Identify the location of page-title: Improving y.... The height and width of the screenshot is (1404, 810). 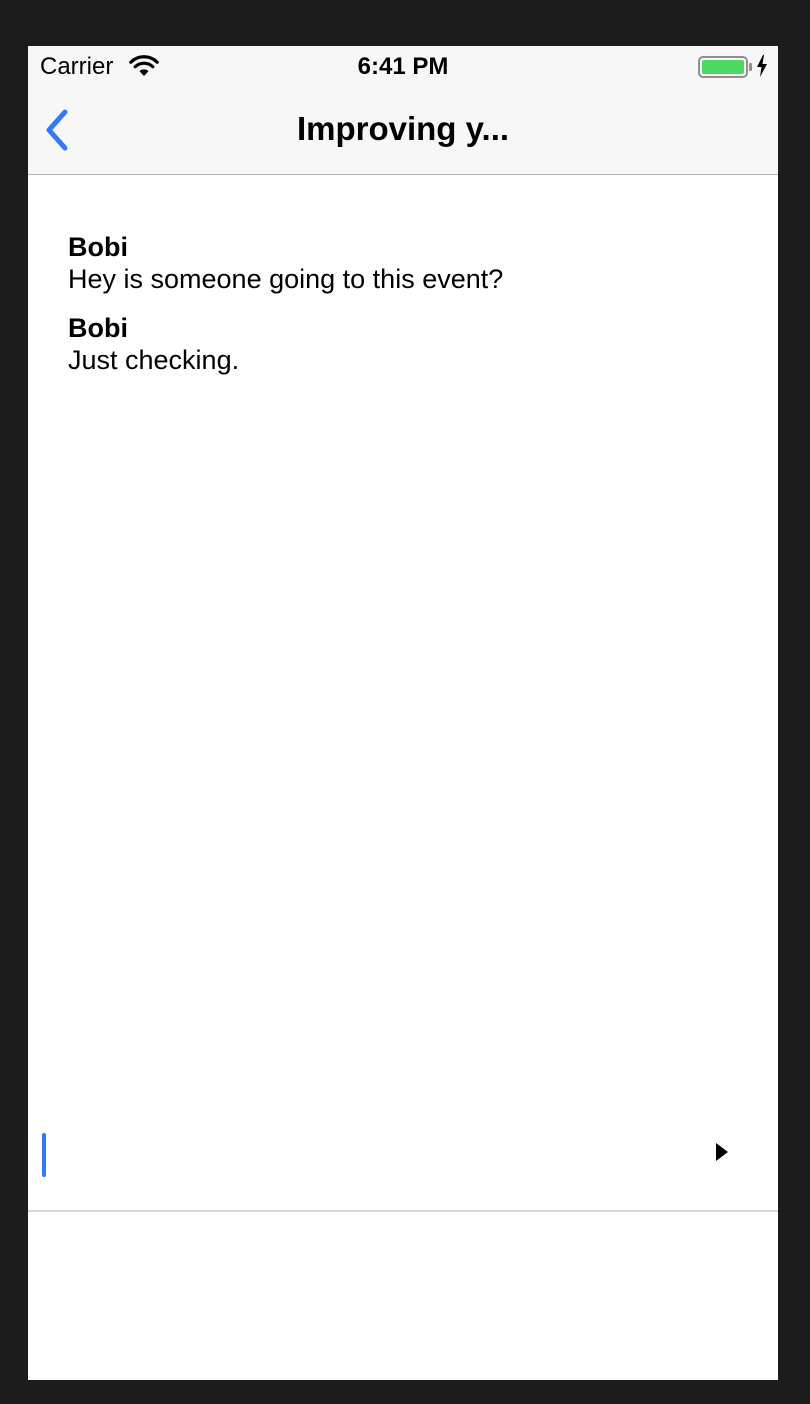
(403, 128).